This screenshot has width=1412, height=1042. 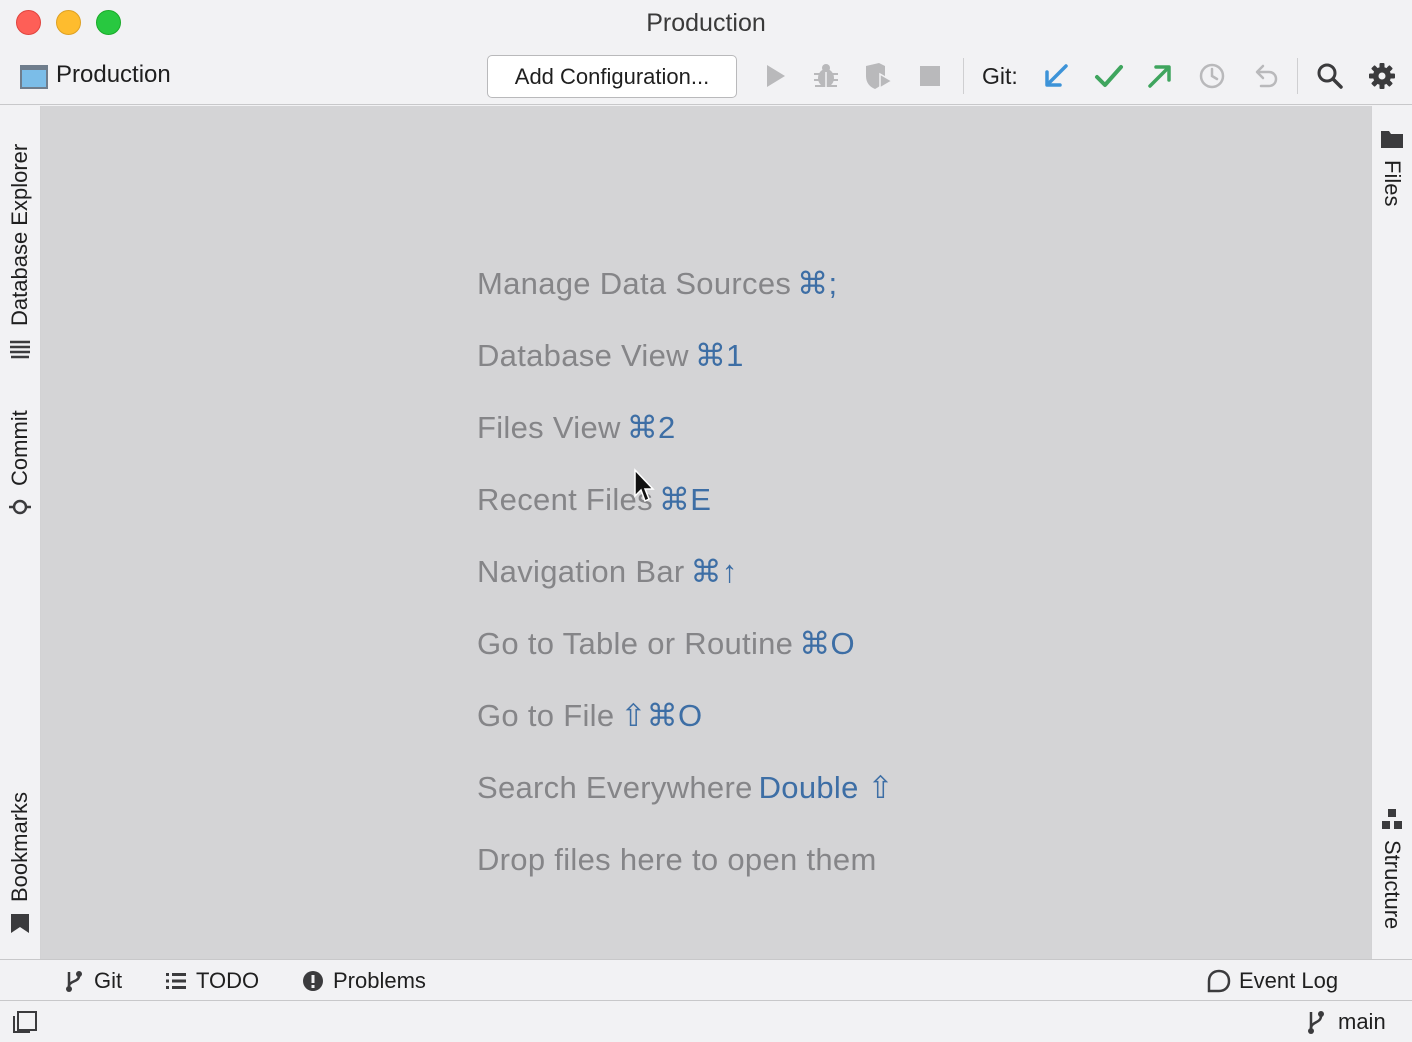 I want to click on tool-window-structure: Structure, so click(x=1392, y=867).